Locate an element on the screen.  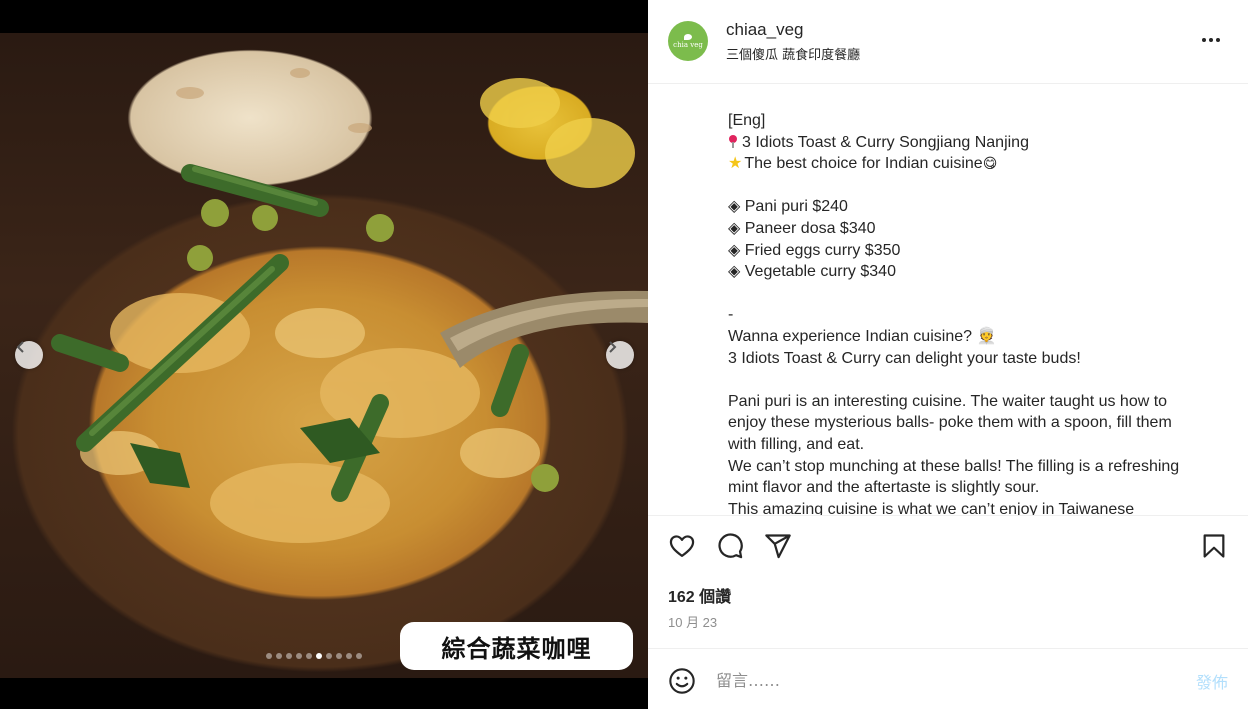
chevron-left-icon is located at coordinates (20, 347).